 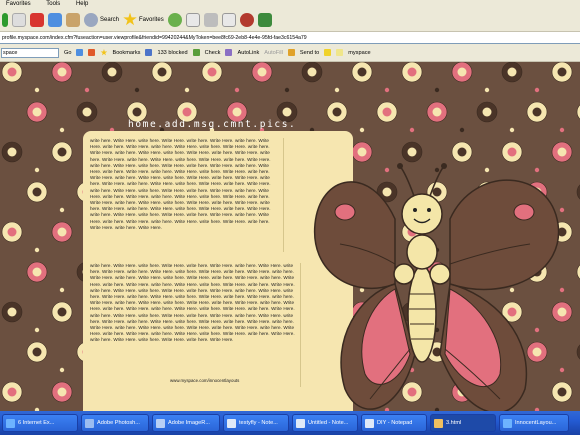 What do you see at coordinates (130, 19) in the screenshot?
I see `star-icon` at bounding box center [130, 19].